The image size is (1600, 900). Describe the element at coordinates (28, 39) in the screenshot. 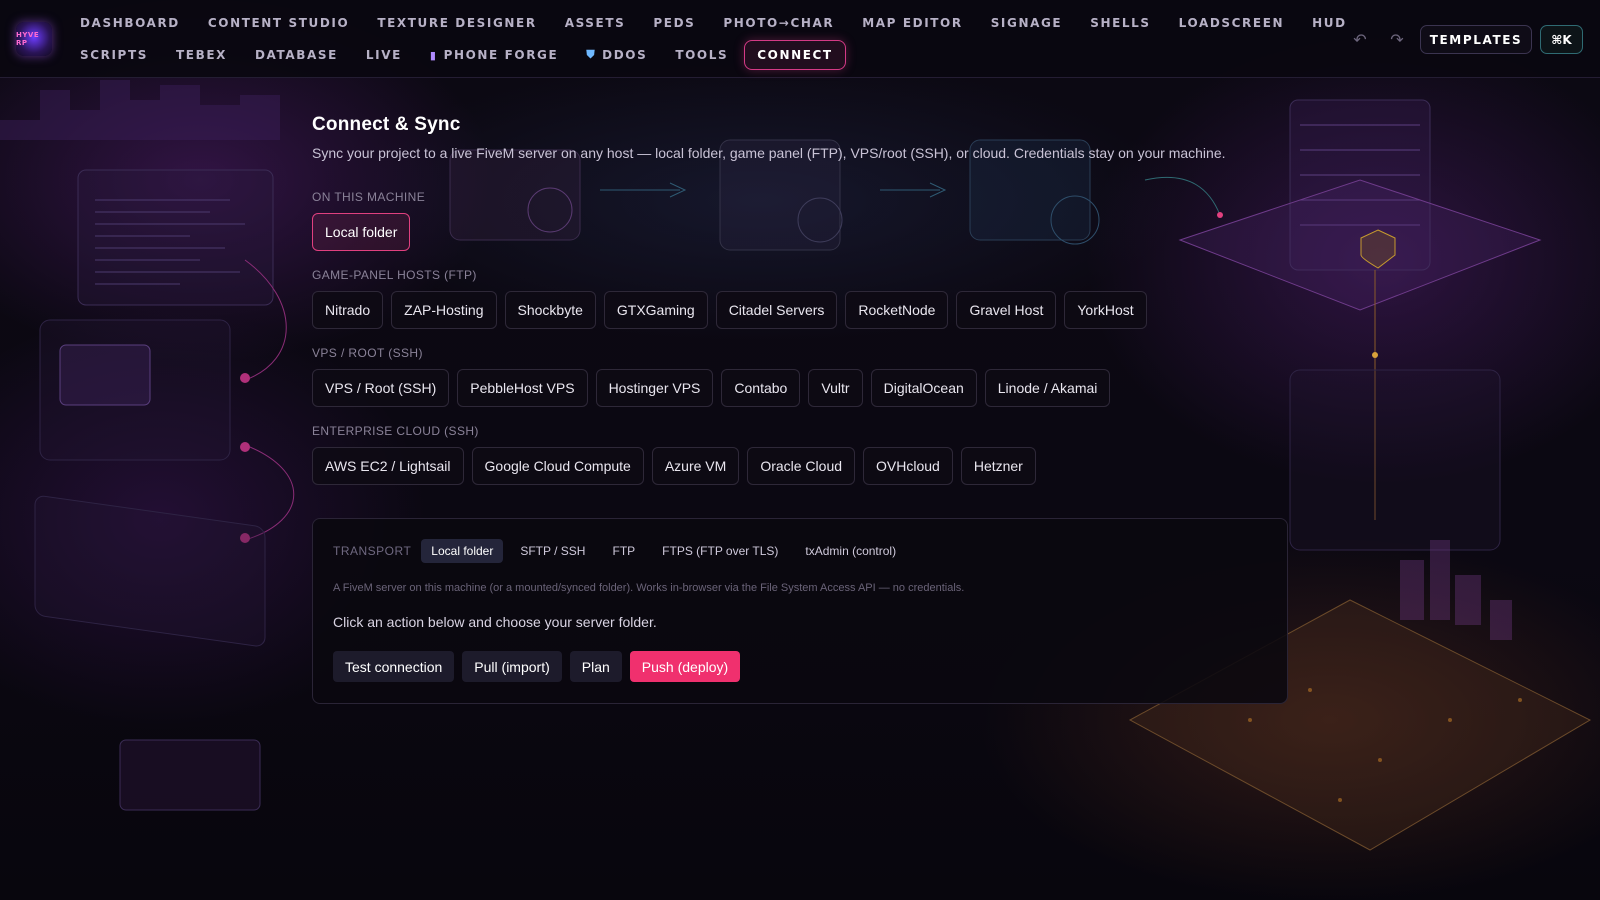

I see `logo-text: HYVE RP` at that location.